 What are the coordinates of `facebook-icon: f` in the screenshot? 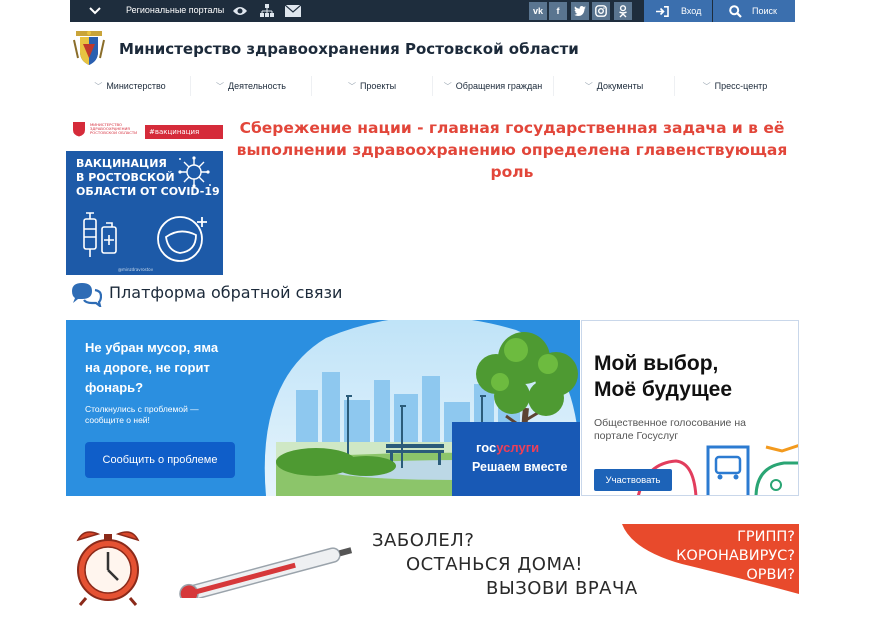 It's located at (558, 11).